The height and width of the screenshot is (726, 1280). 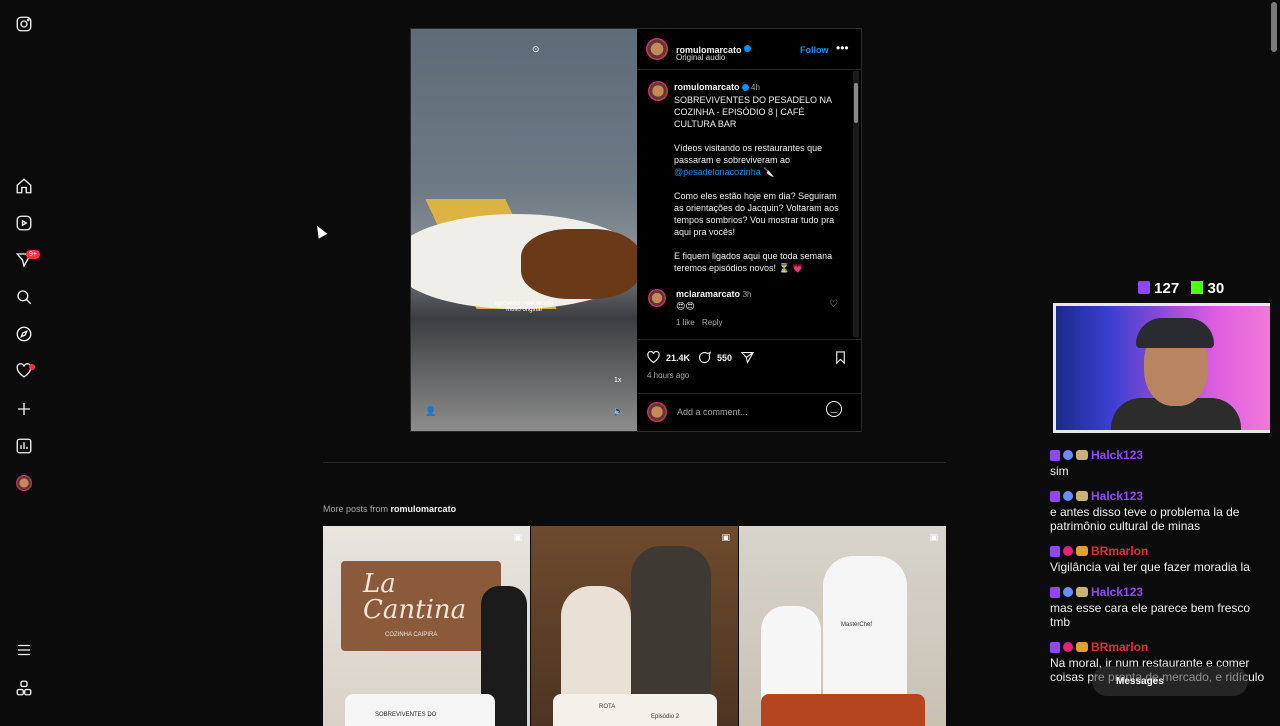 I want to click on more-options-icon: •••, so click(x=842, y=48).